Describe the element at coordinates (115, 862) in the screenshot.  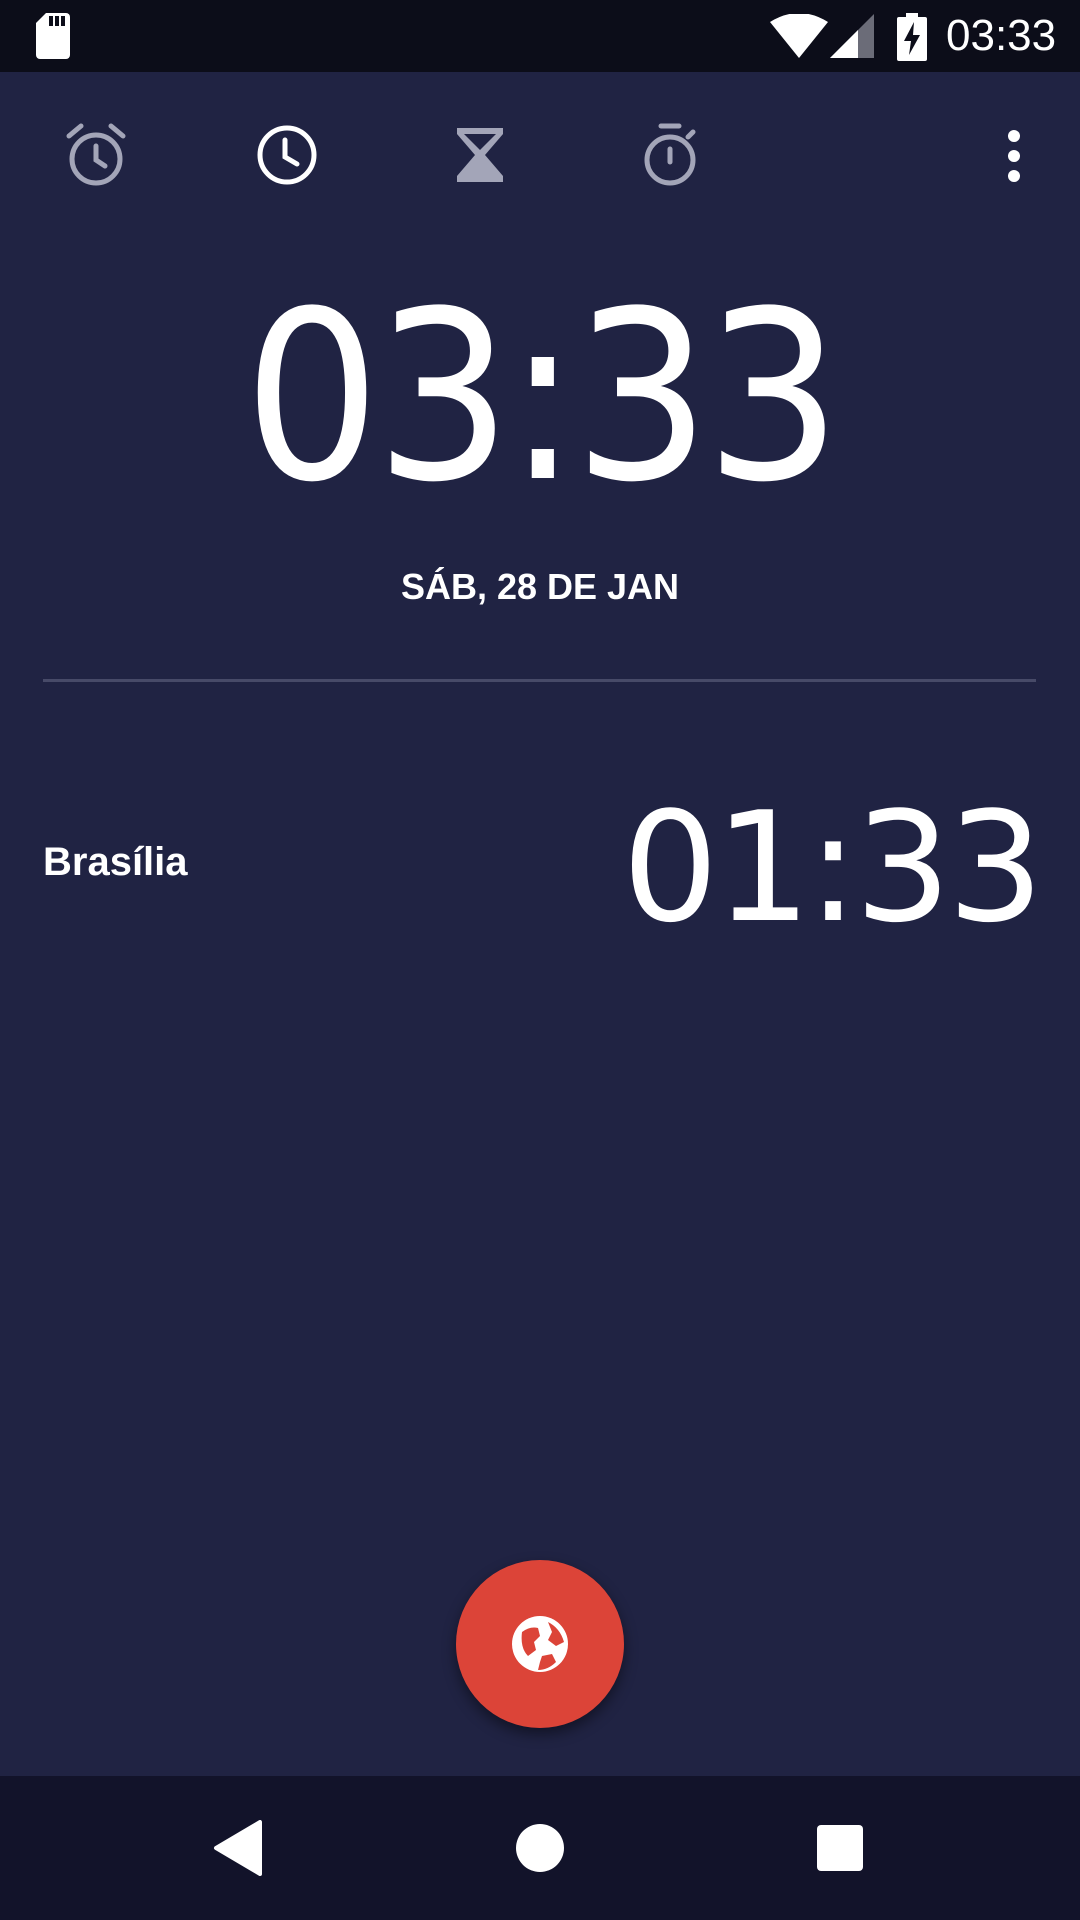
I see `world-clock-city: Brasília` at that location.